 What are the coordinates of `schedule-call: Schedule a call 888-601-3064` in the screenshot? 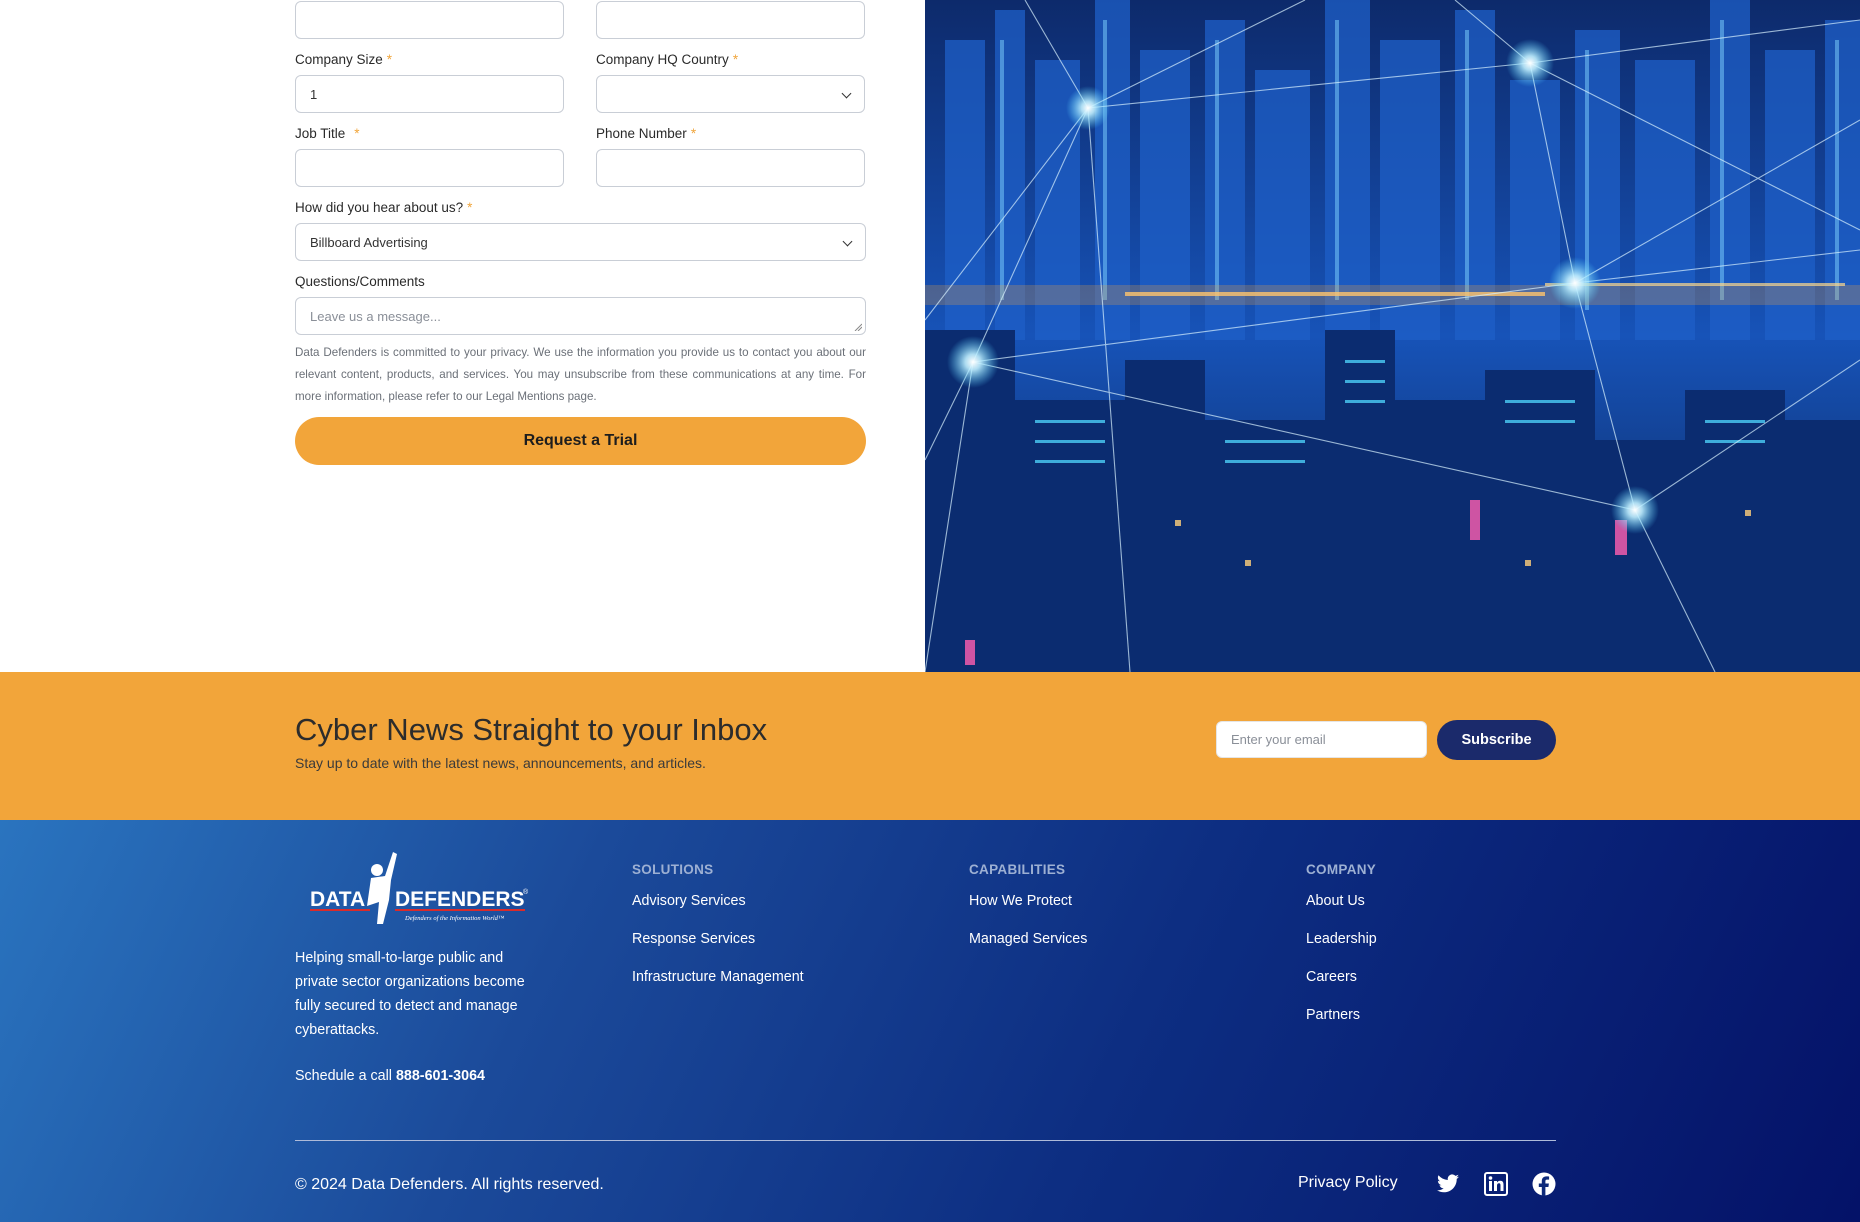 It's located at (390, 1076).